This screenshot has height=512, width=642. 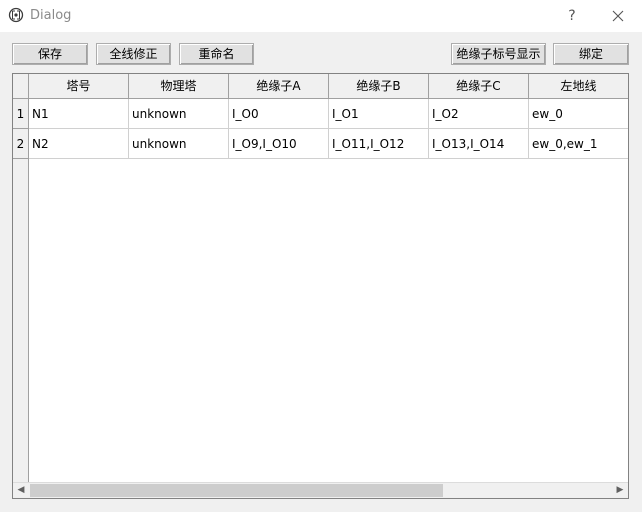 I want to click on rename-button: 重命名, so click(x=216, y=54).